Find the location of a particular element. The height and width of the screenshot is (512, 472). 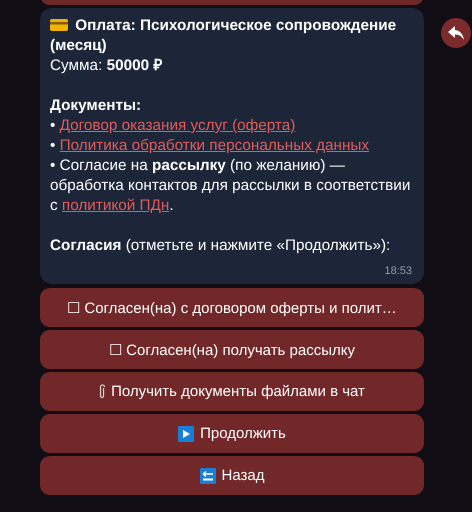

paperclip-icon is located at coordinates (102, 392).